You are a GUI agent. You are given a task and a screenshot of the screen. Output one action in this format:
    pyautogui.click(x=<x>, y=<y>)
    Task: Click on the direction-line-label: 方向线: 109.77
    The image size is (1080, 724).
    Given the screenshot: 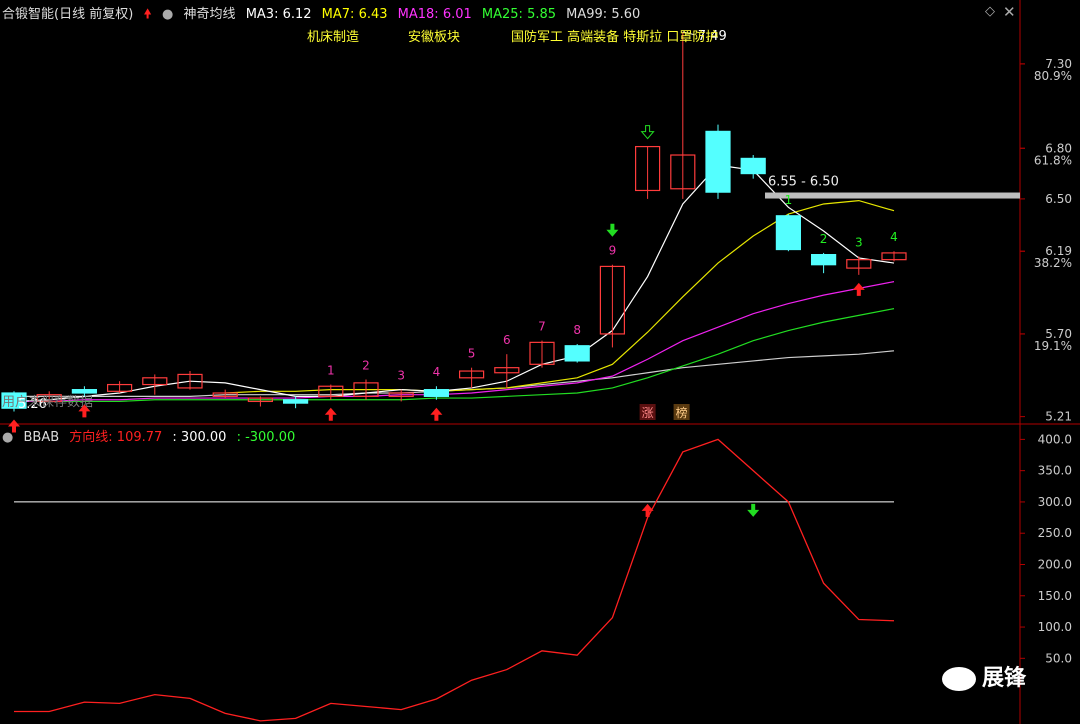 What is the action you would take?
    pyautogui.click(x=116, y=437)
    